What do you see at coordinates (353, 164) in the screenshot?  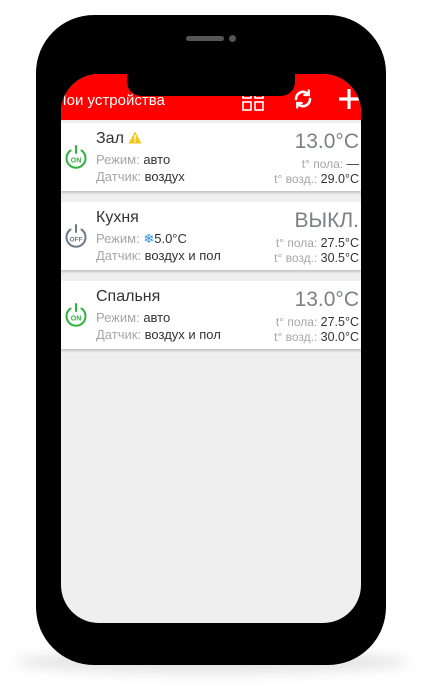 I see `floor-temp-value: —` at bounding box center [353, 164].